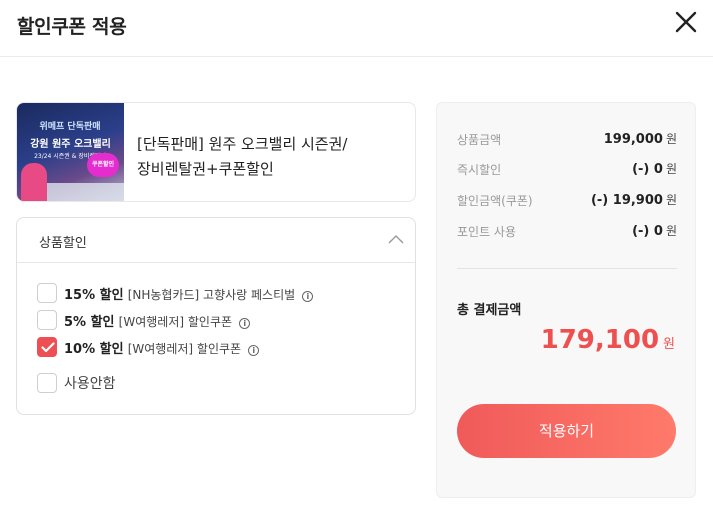  Describe the element at coordinates (566, 431) in the screenshot. I see `apply-button: 적용하기` at that location.